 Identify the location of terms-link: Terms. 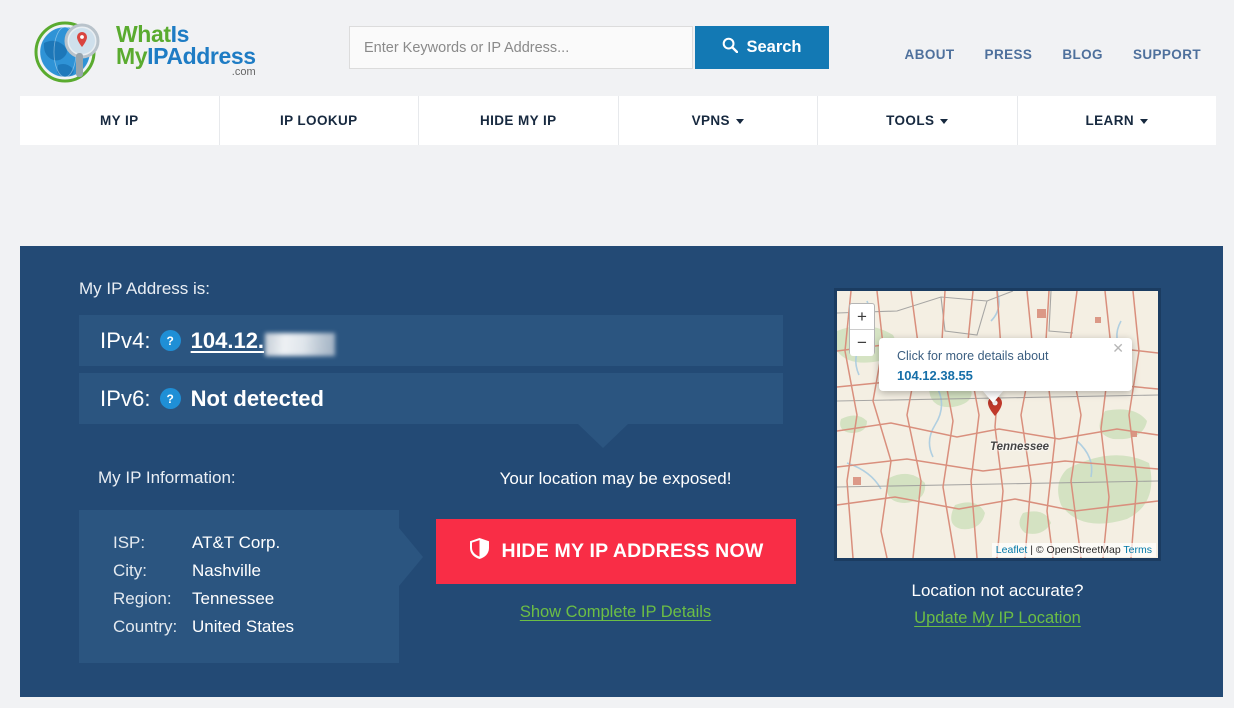
(1137, 550).